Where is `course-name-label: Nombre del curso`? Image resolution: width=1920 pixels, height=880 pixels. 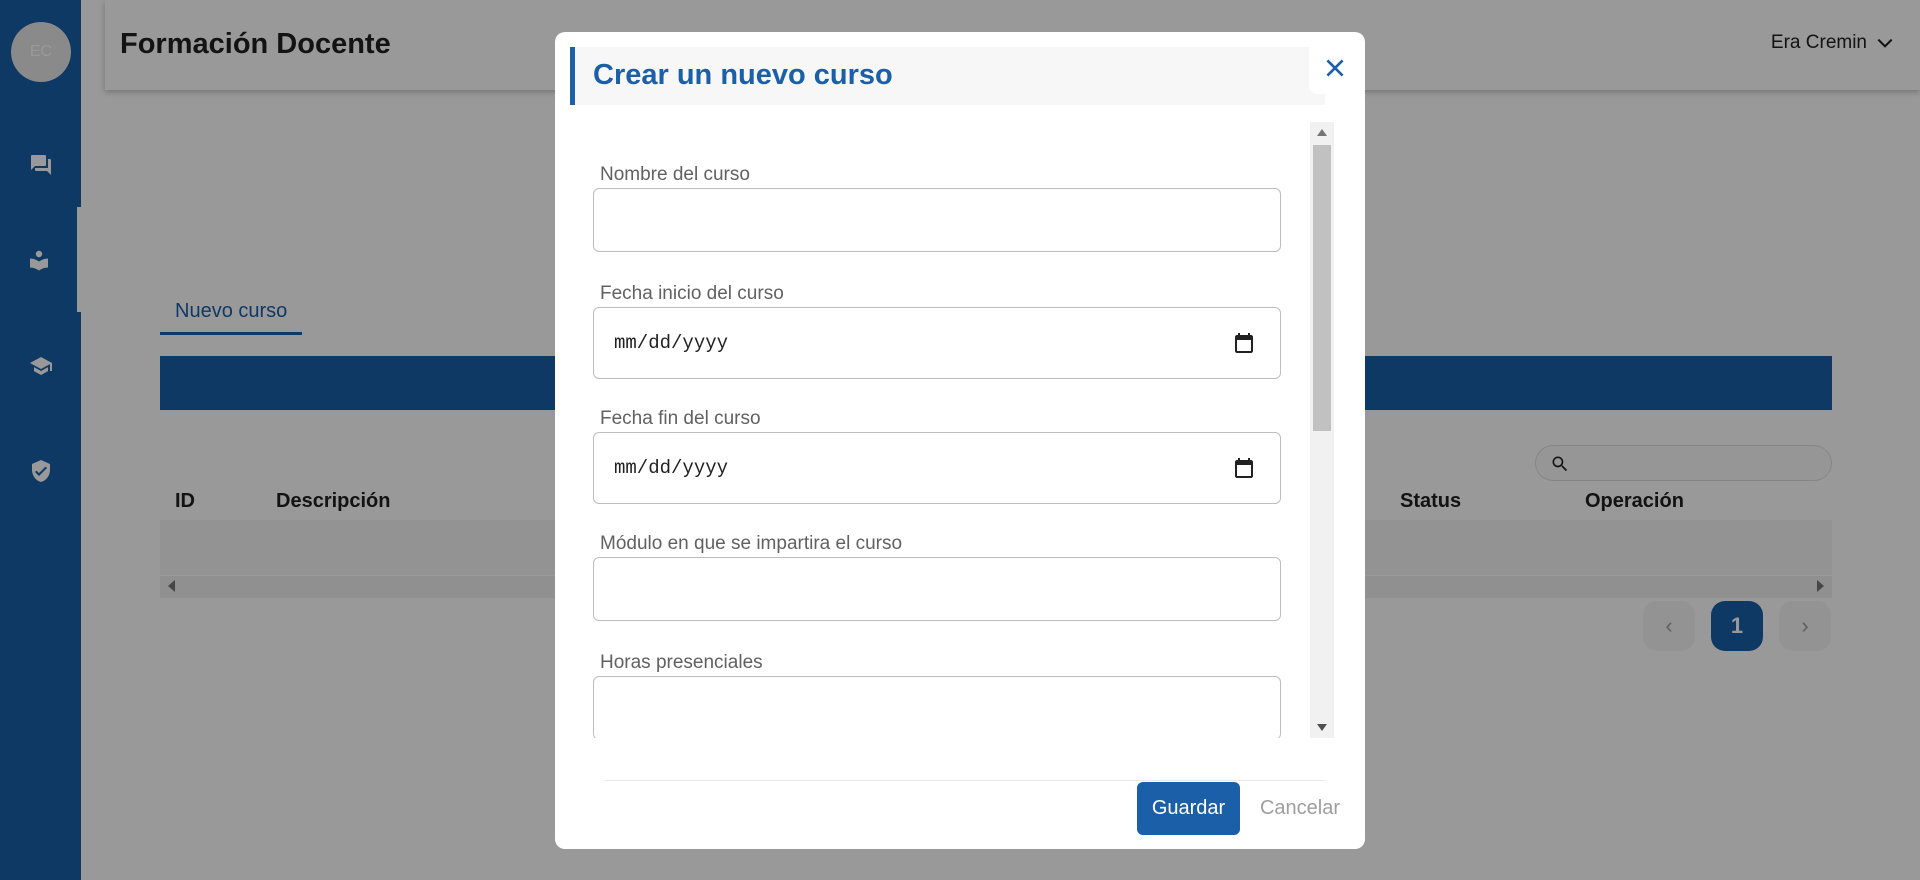 course-name-label: Nombre del curso is located at coordinates (675, 174).